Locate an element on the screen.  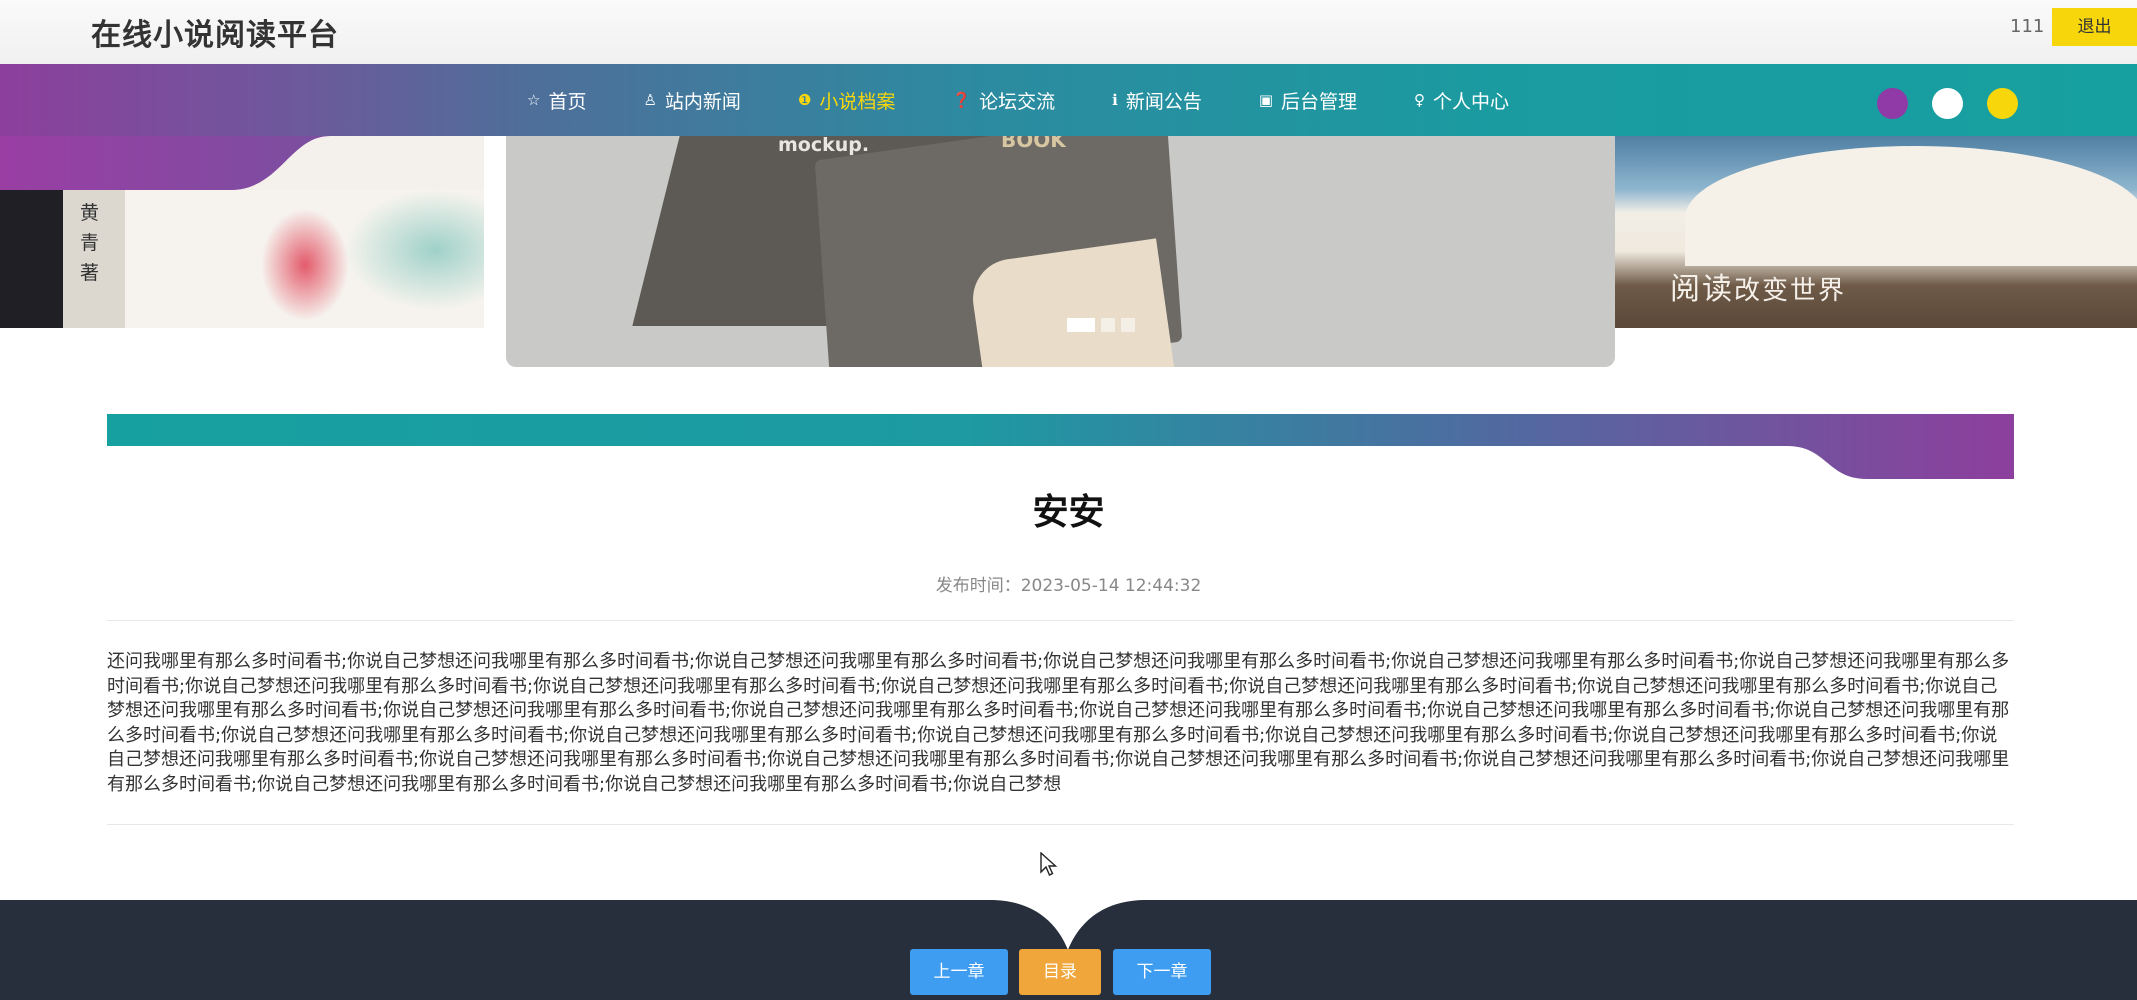
nav-item-label: 个人中心 is located at coordinates (1471, 101).